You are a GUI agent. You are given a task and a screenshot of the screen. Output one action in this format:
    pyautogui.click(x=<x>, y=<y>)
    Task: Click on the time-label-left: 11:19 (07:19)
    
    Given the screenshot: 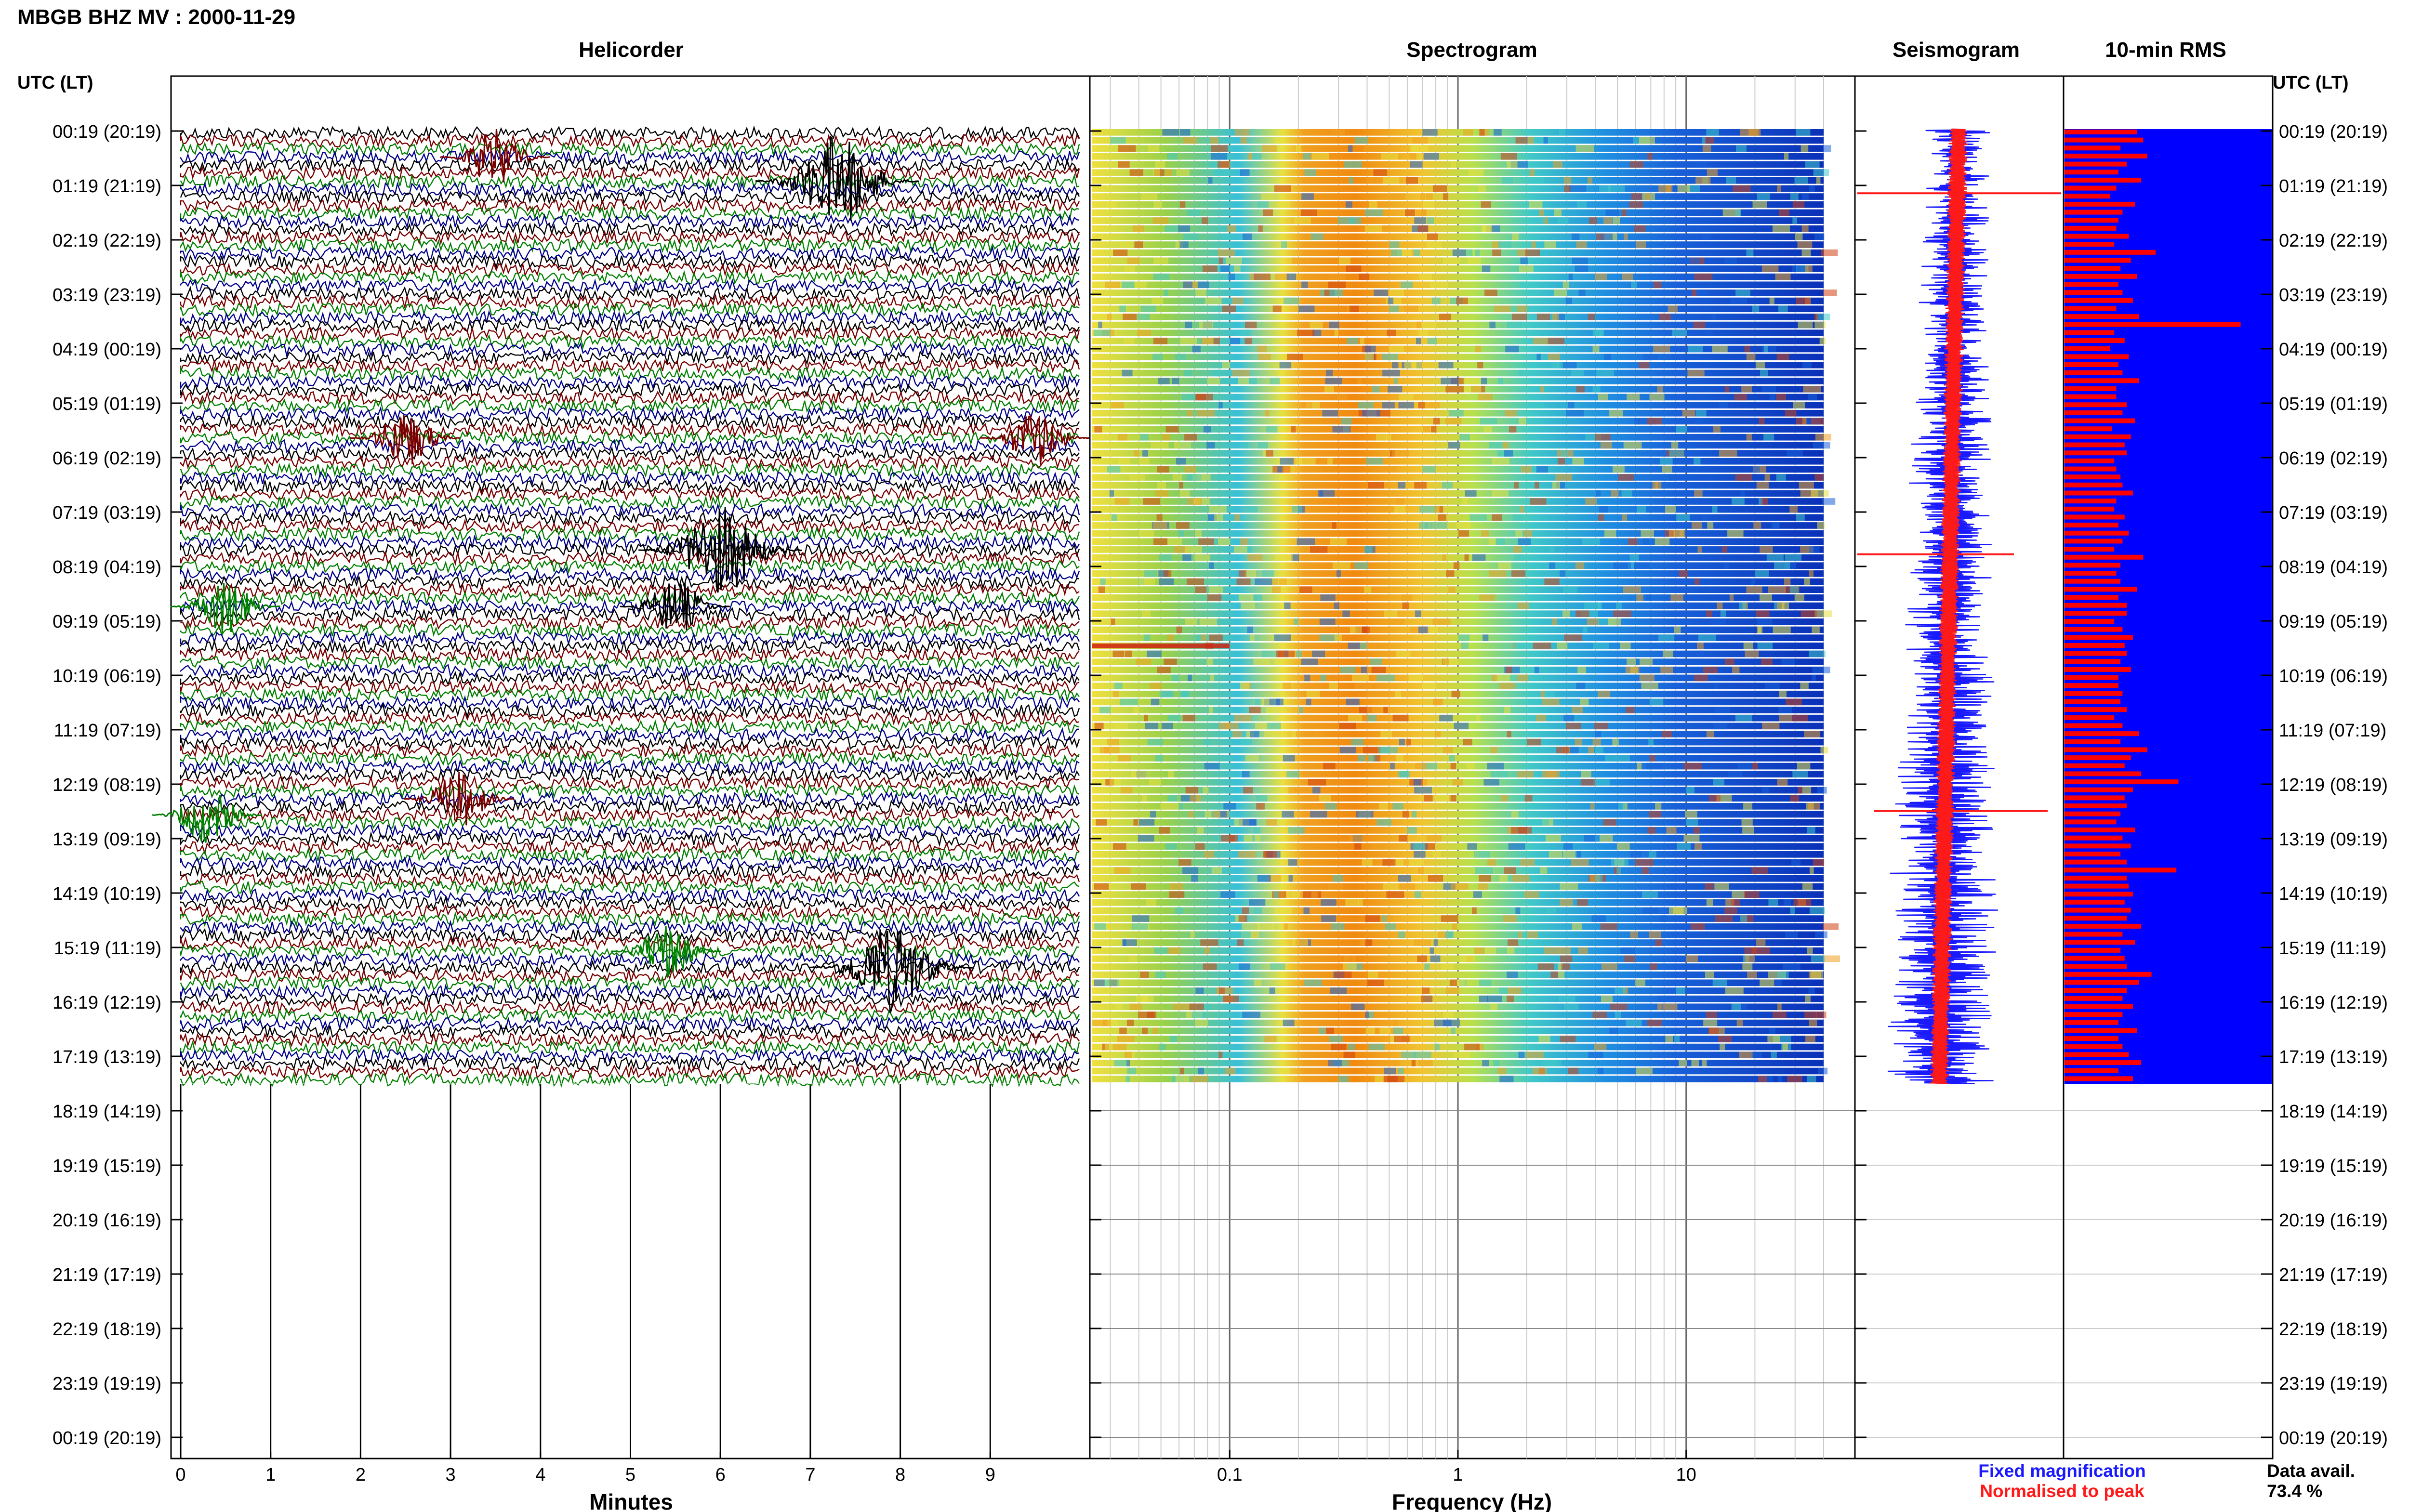 What is the action you would take?
    pyautogui.click(x=107, y=731)
    